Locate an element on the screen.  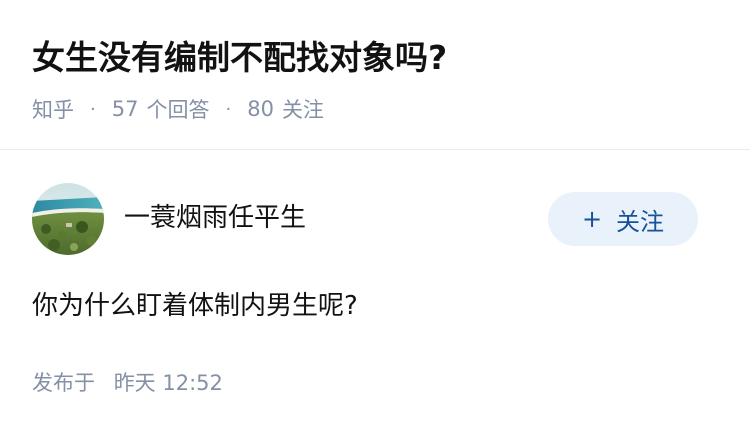
question-title: 女生没有编制不配找对象吗? is located at coordinates (239, 58).